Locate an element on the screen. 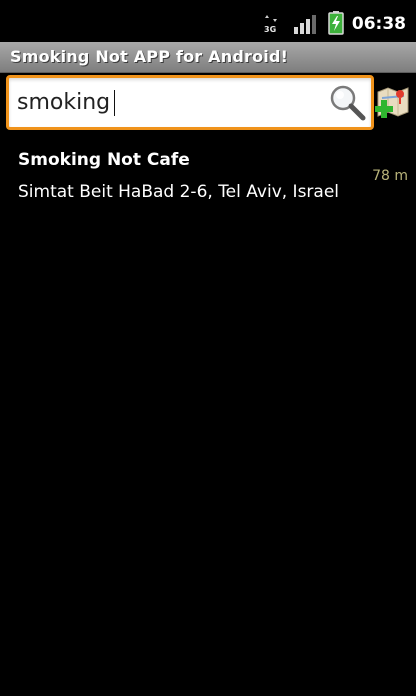 The width and height of the screenshot is (416, 696). network-label: 3G is located at coordinates (270, 29).